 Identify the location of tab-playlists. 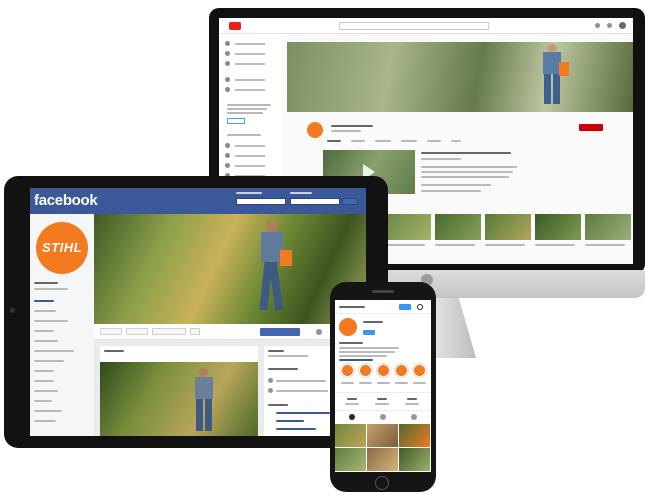
(383, 141).